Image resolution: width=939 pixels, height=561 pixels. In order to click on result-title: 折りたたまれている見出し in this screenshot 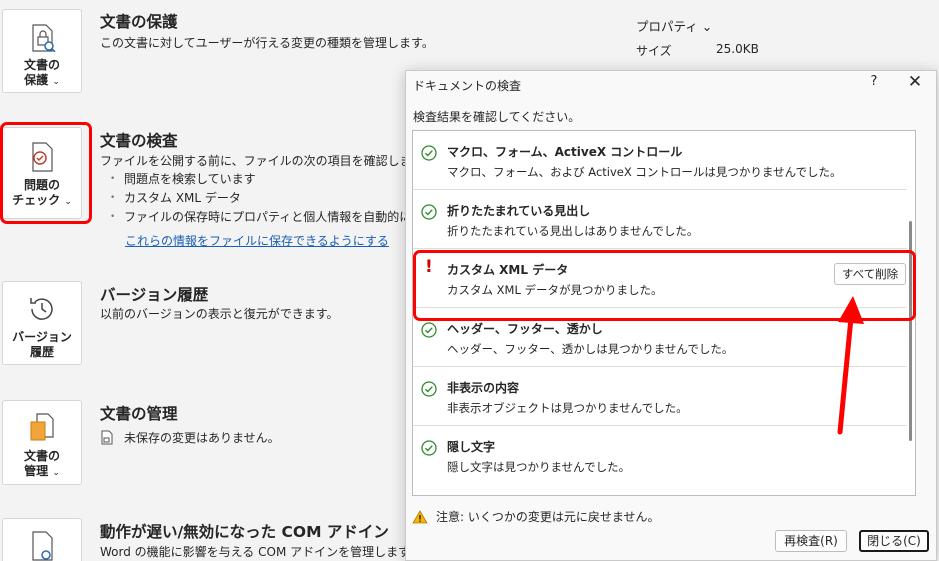, I will do `click(519, 211)`.